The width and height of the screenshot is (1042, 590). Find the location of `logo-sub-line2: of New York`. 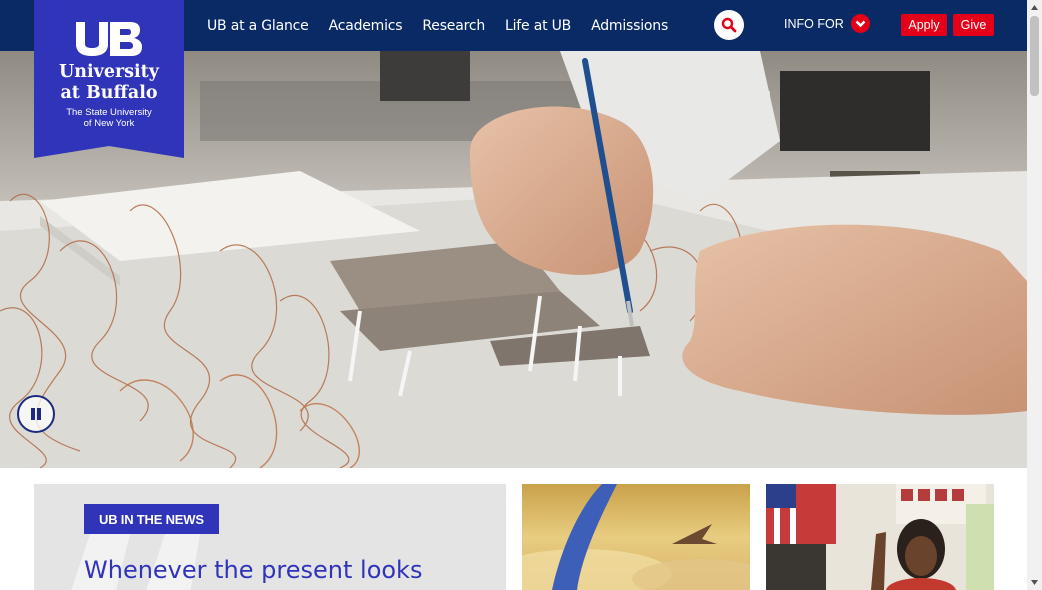

logo-sub-line2: of New York is located at coordinates (109, 123).